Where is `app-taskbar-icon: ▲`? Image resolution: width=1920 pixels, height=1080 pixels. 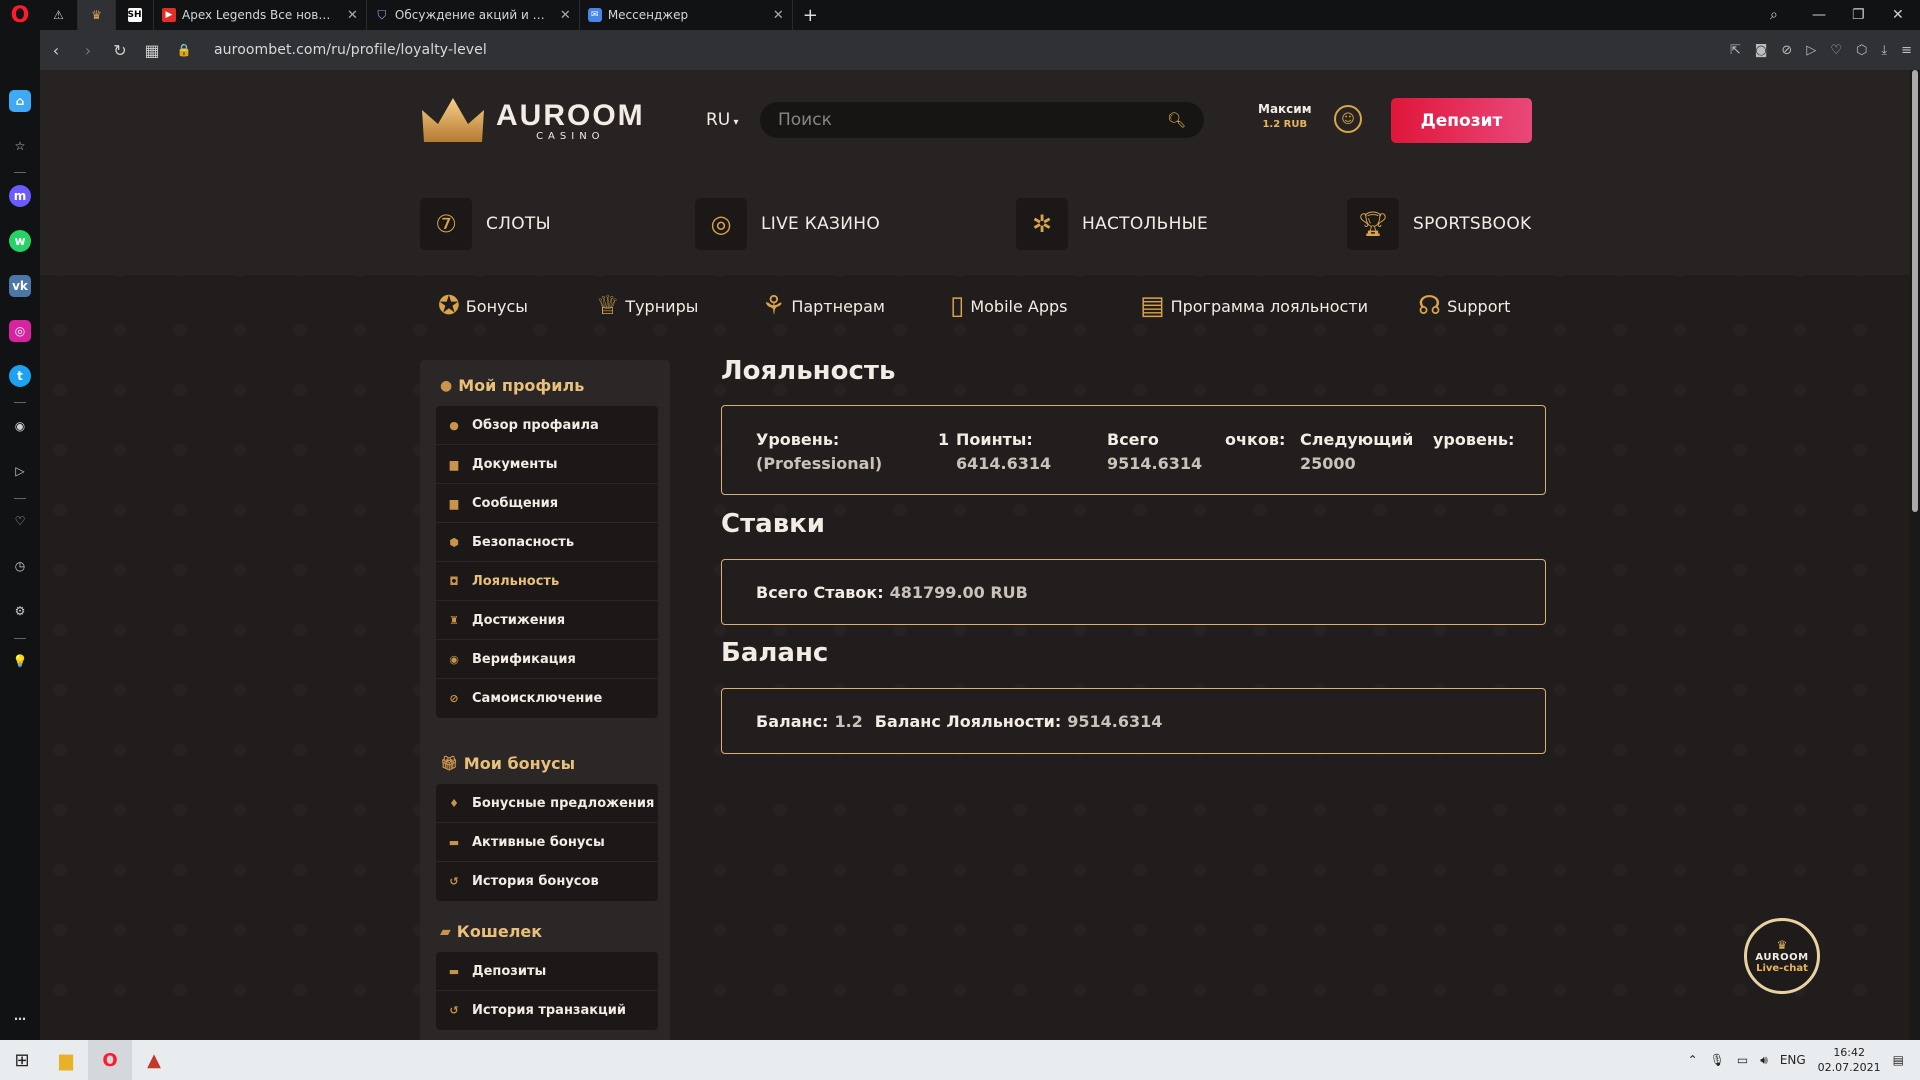 app-taskbar-icon: ▲ is located at coordinates (154, 1060).